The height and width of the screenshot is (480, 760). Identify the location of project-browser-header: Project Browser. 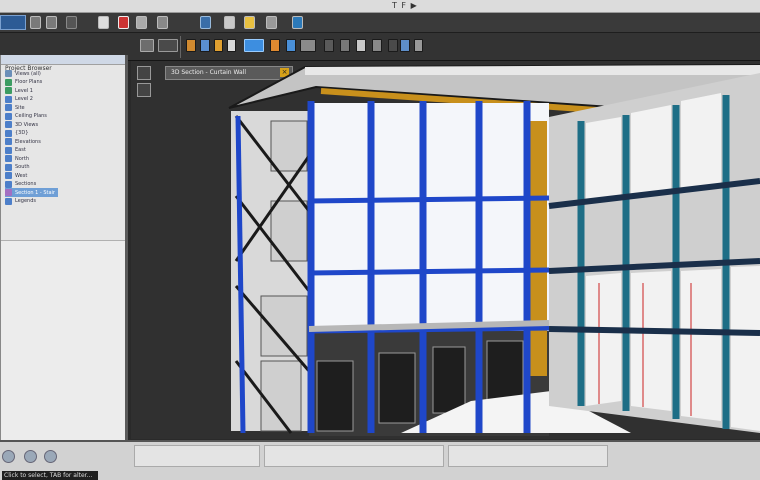
(63, 63).